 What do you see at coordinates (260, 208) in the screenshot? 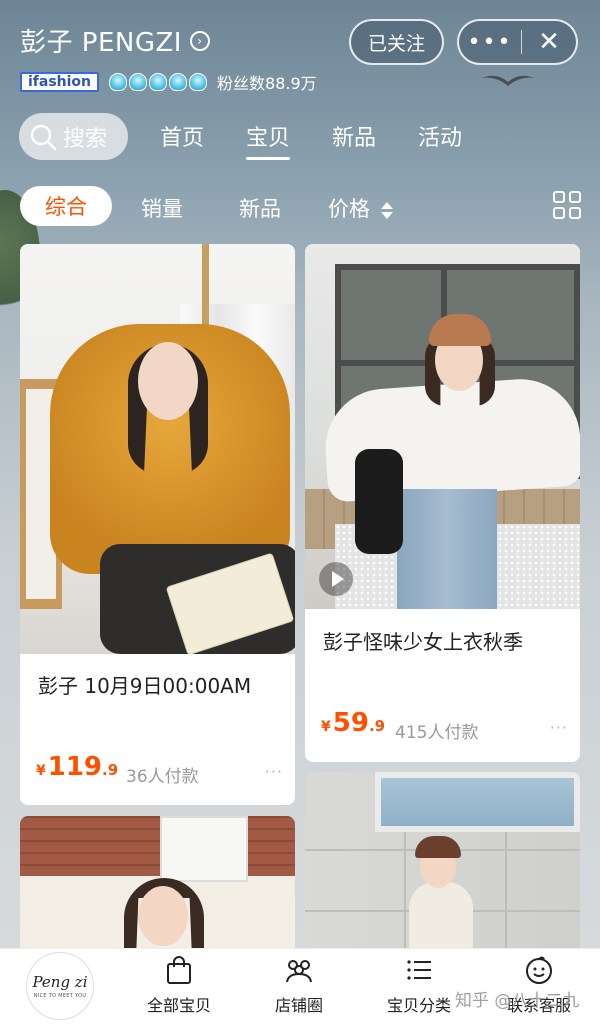
I see `sort-new: 新品` at bounding box center [260, 208].